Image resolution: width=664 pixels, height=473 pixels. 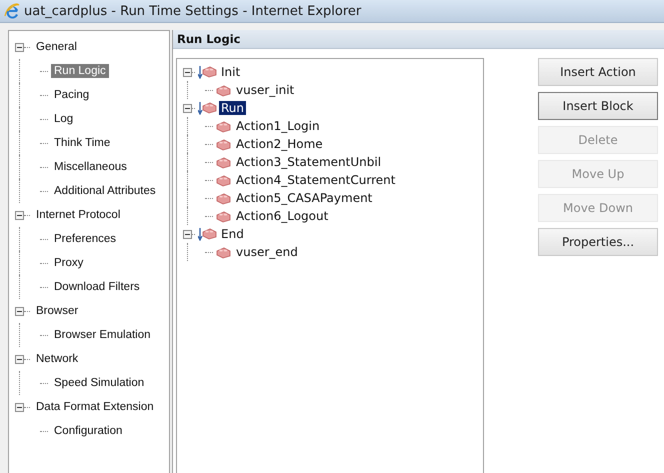 I want to click on tree-item: Miscellaneous, so click(x=90, y=167).